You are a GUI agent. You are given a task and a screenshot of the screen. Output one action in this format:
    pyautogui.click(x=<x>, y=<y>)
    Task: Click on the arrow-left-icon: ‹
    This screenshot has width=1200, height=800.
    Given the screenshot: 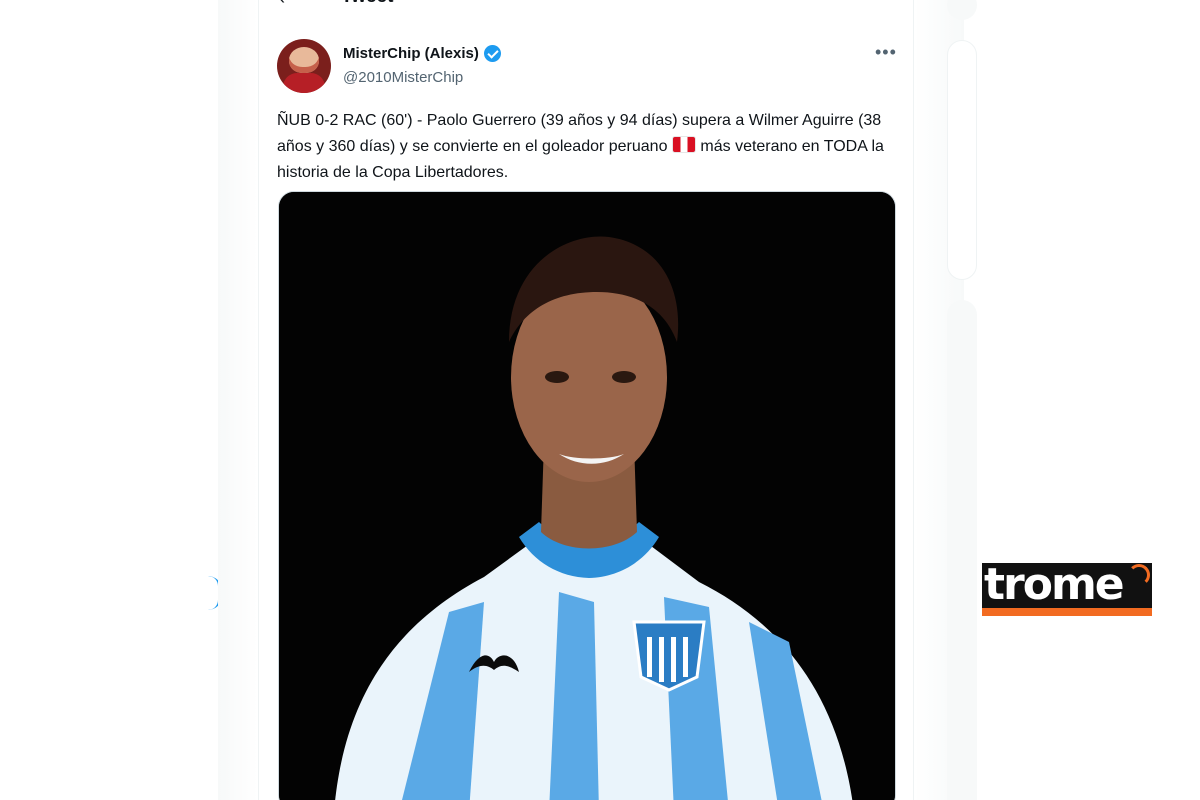 What is the action you would take?
    pyautogui.click(x=287, y=3)
    